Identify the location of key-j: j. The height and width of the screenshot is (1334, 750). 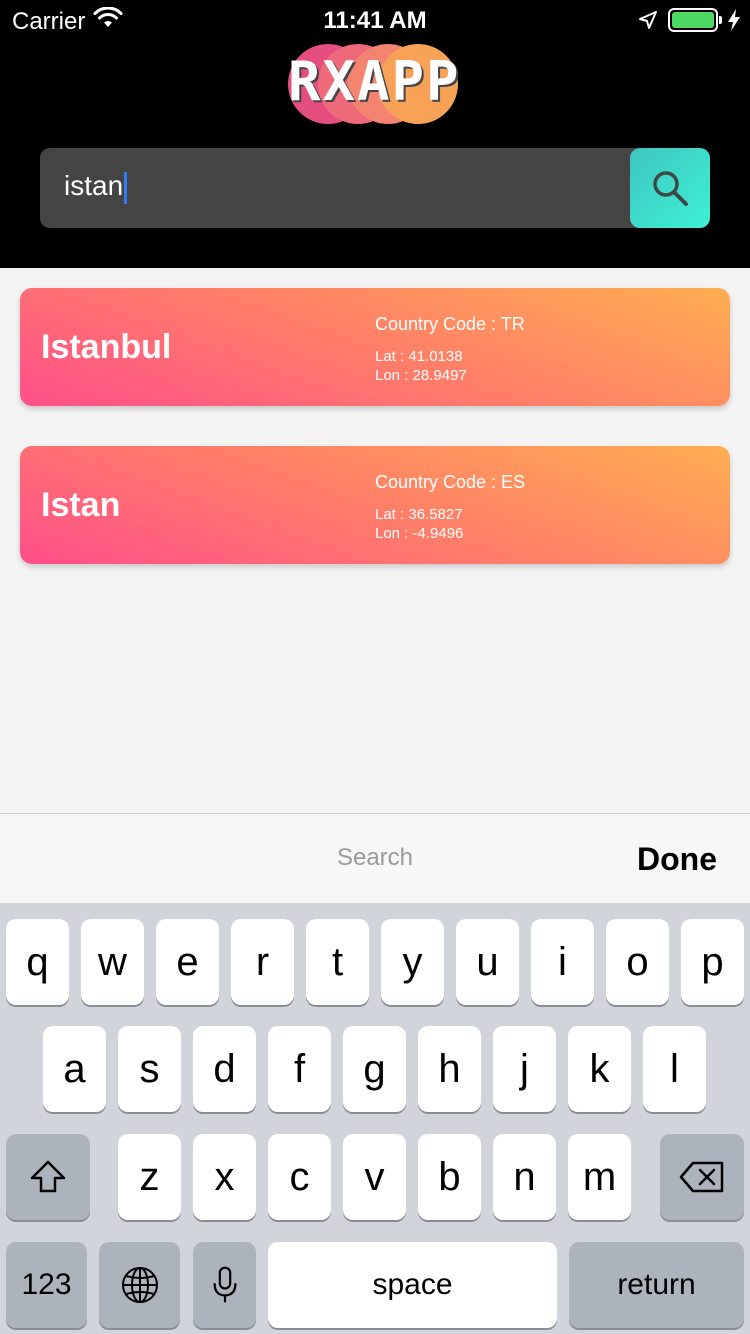
(524, 1069).